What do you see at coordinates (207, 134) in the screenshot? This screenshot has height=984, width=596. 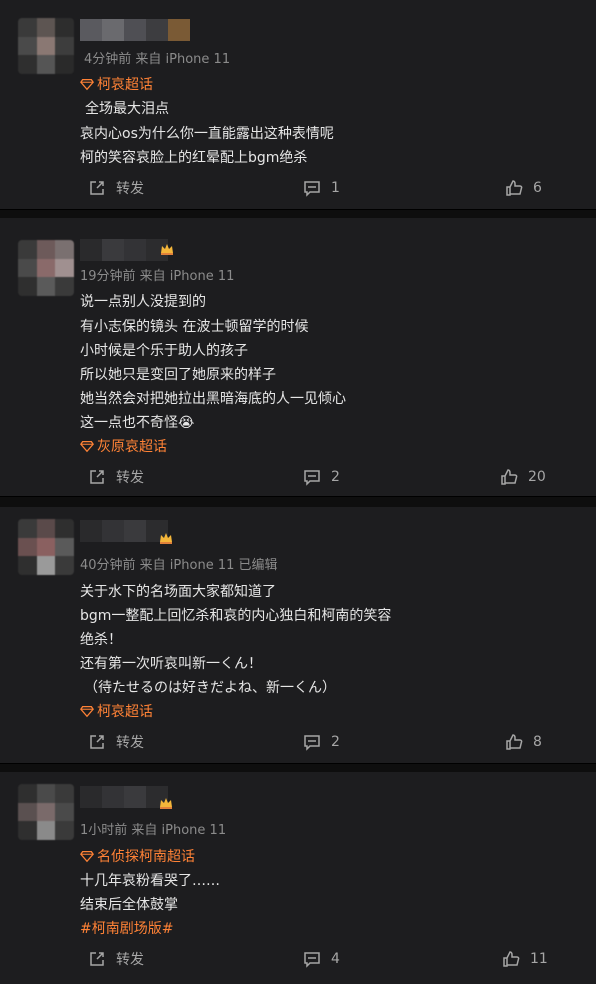 I see `post-text-line: 哀内心os为什么你一直能露出这种表情呢` at bounding box center [207, 134].